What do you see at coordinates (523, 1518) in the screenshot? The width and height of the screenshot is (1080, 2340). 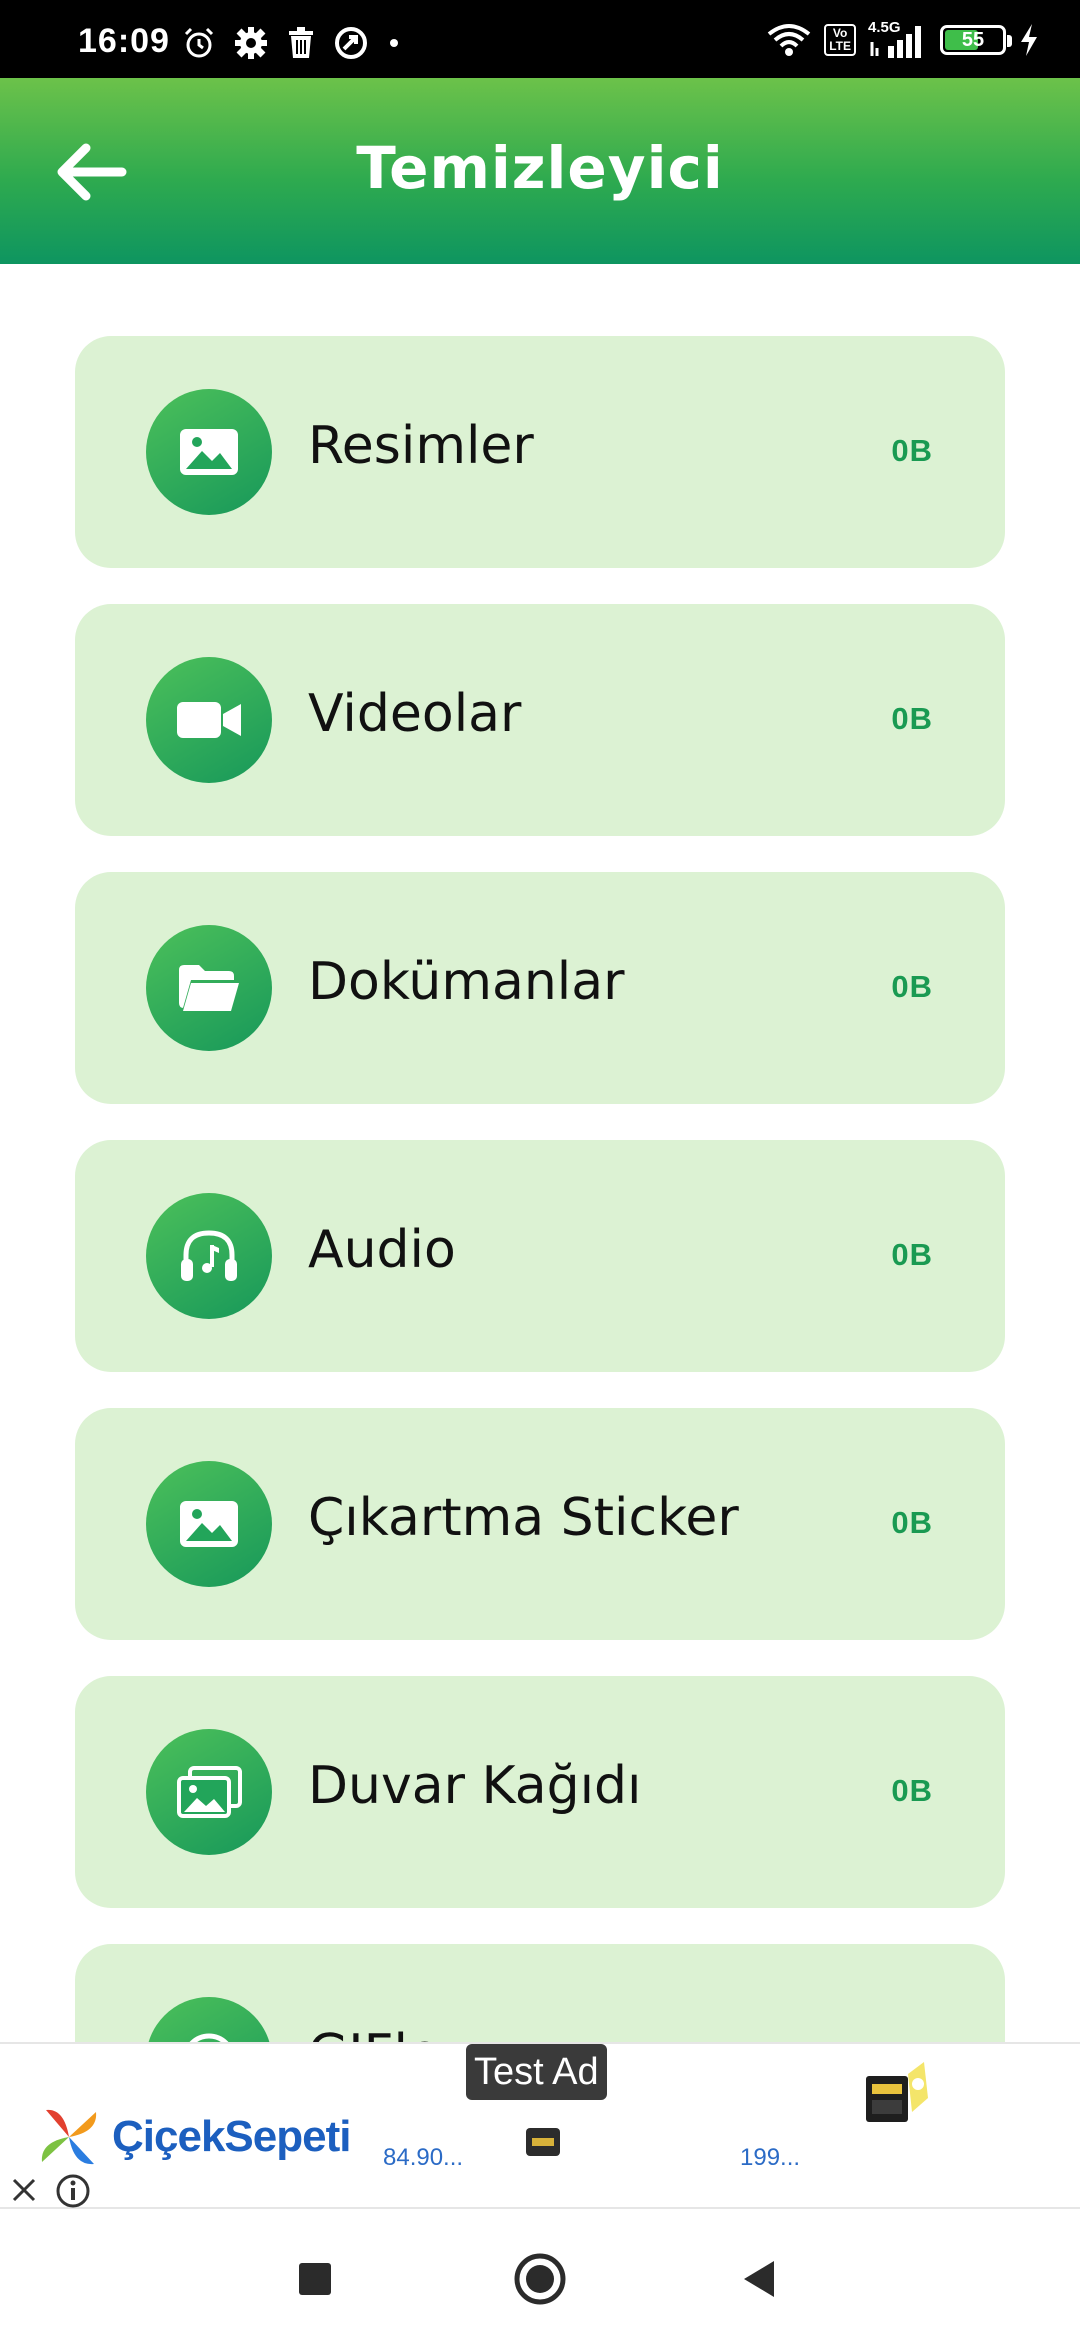 I see `card-label: Çıkartma Sticker` at bounding box center [523, 1518].